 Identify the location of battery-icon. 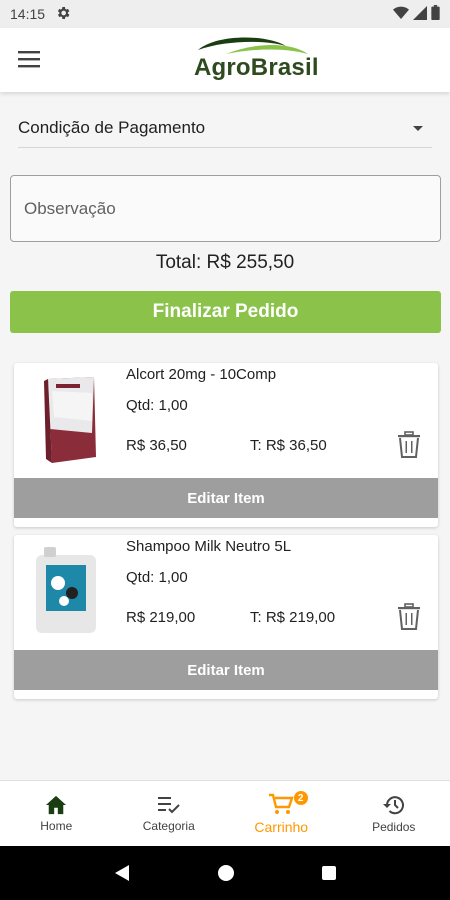
(435, 14).